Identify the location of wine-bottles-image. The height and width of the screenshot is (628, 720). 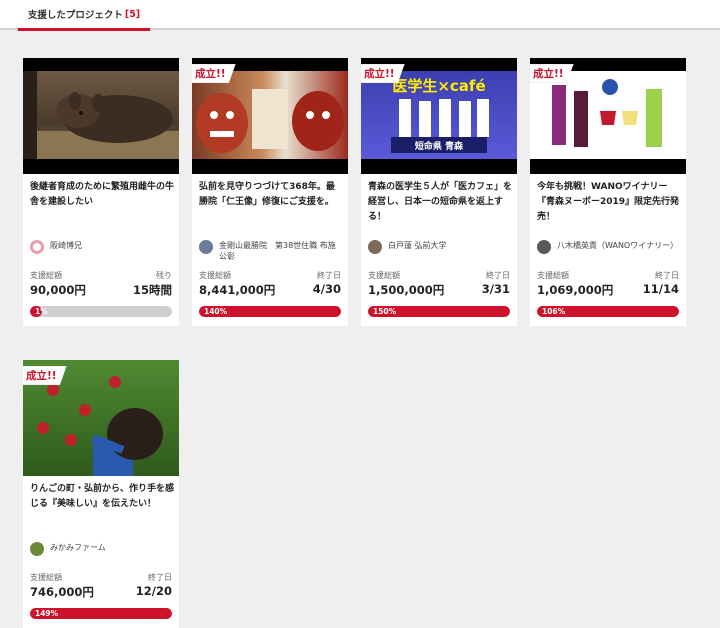
(607, 113).